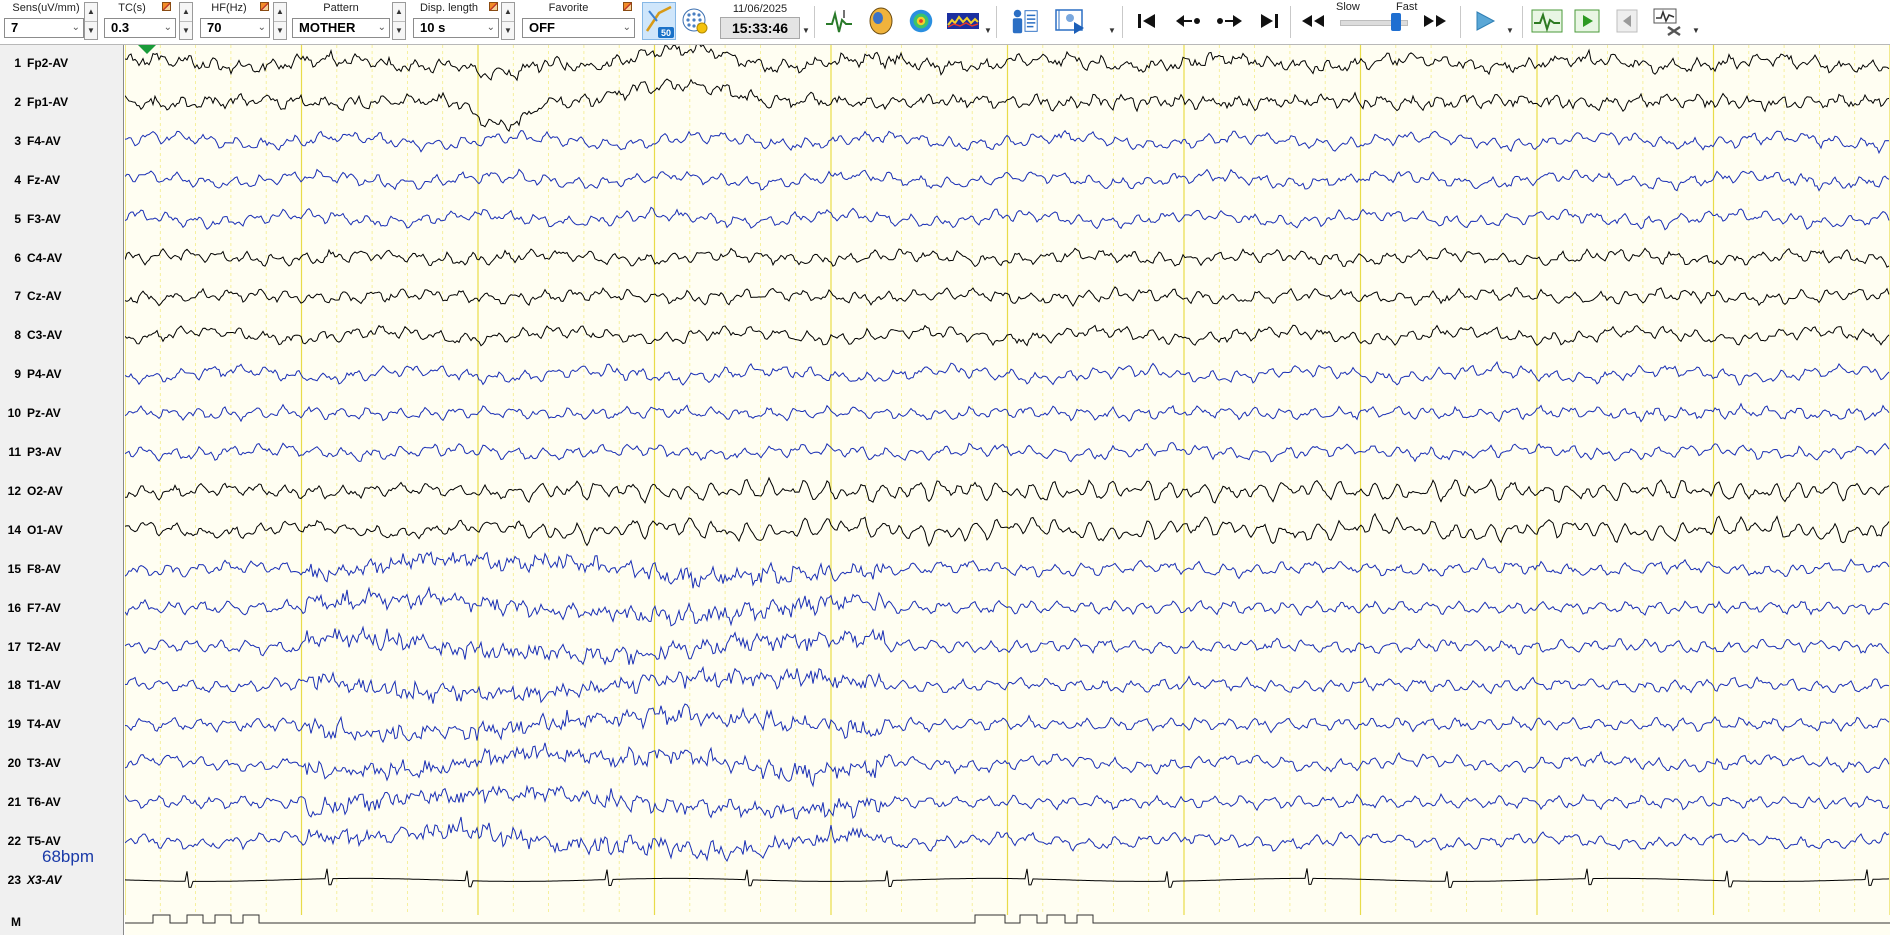 The width and height of the screenshot is (1890, 935). I want to click on filter-badge: 50, so click(666, 33).